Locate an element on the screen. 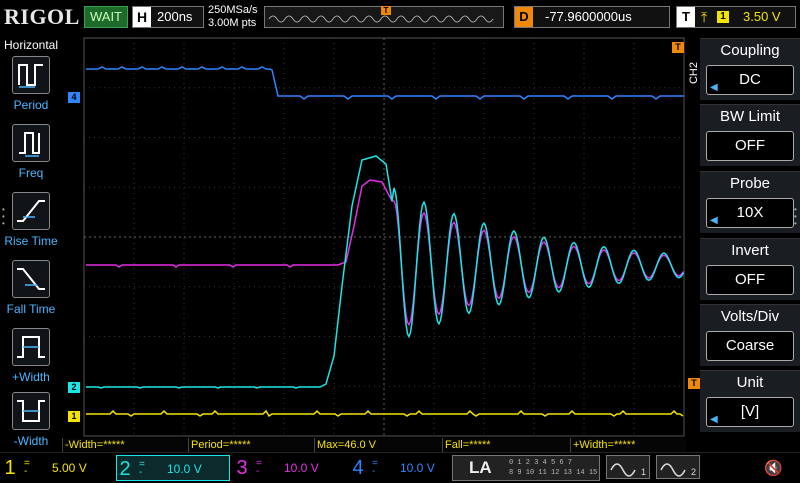 Image resolution: width=800 pixels, height=483 pixels. volts-div-value: Coarse is located at coordinates (750, 346).